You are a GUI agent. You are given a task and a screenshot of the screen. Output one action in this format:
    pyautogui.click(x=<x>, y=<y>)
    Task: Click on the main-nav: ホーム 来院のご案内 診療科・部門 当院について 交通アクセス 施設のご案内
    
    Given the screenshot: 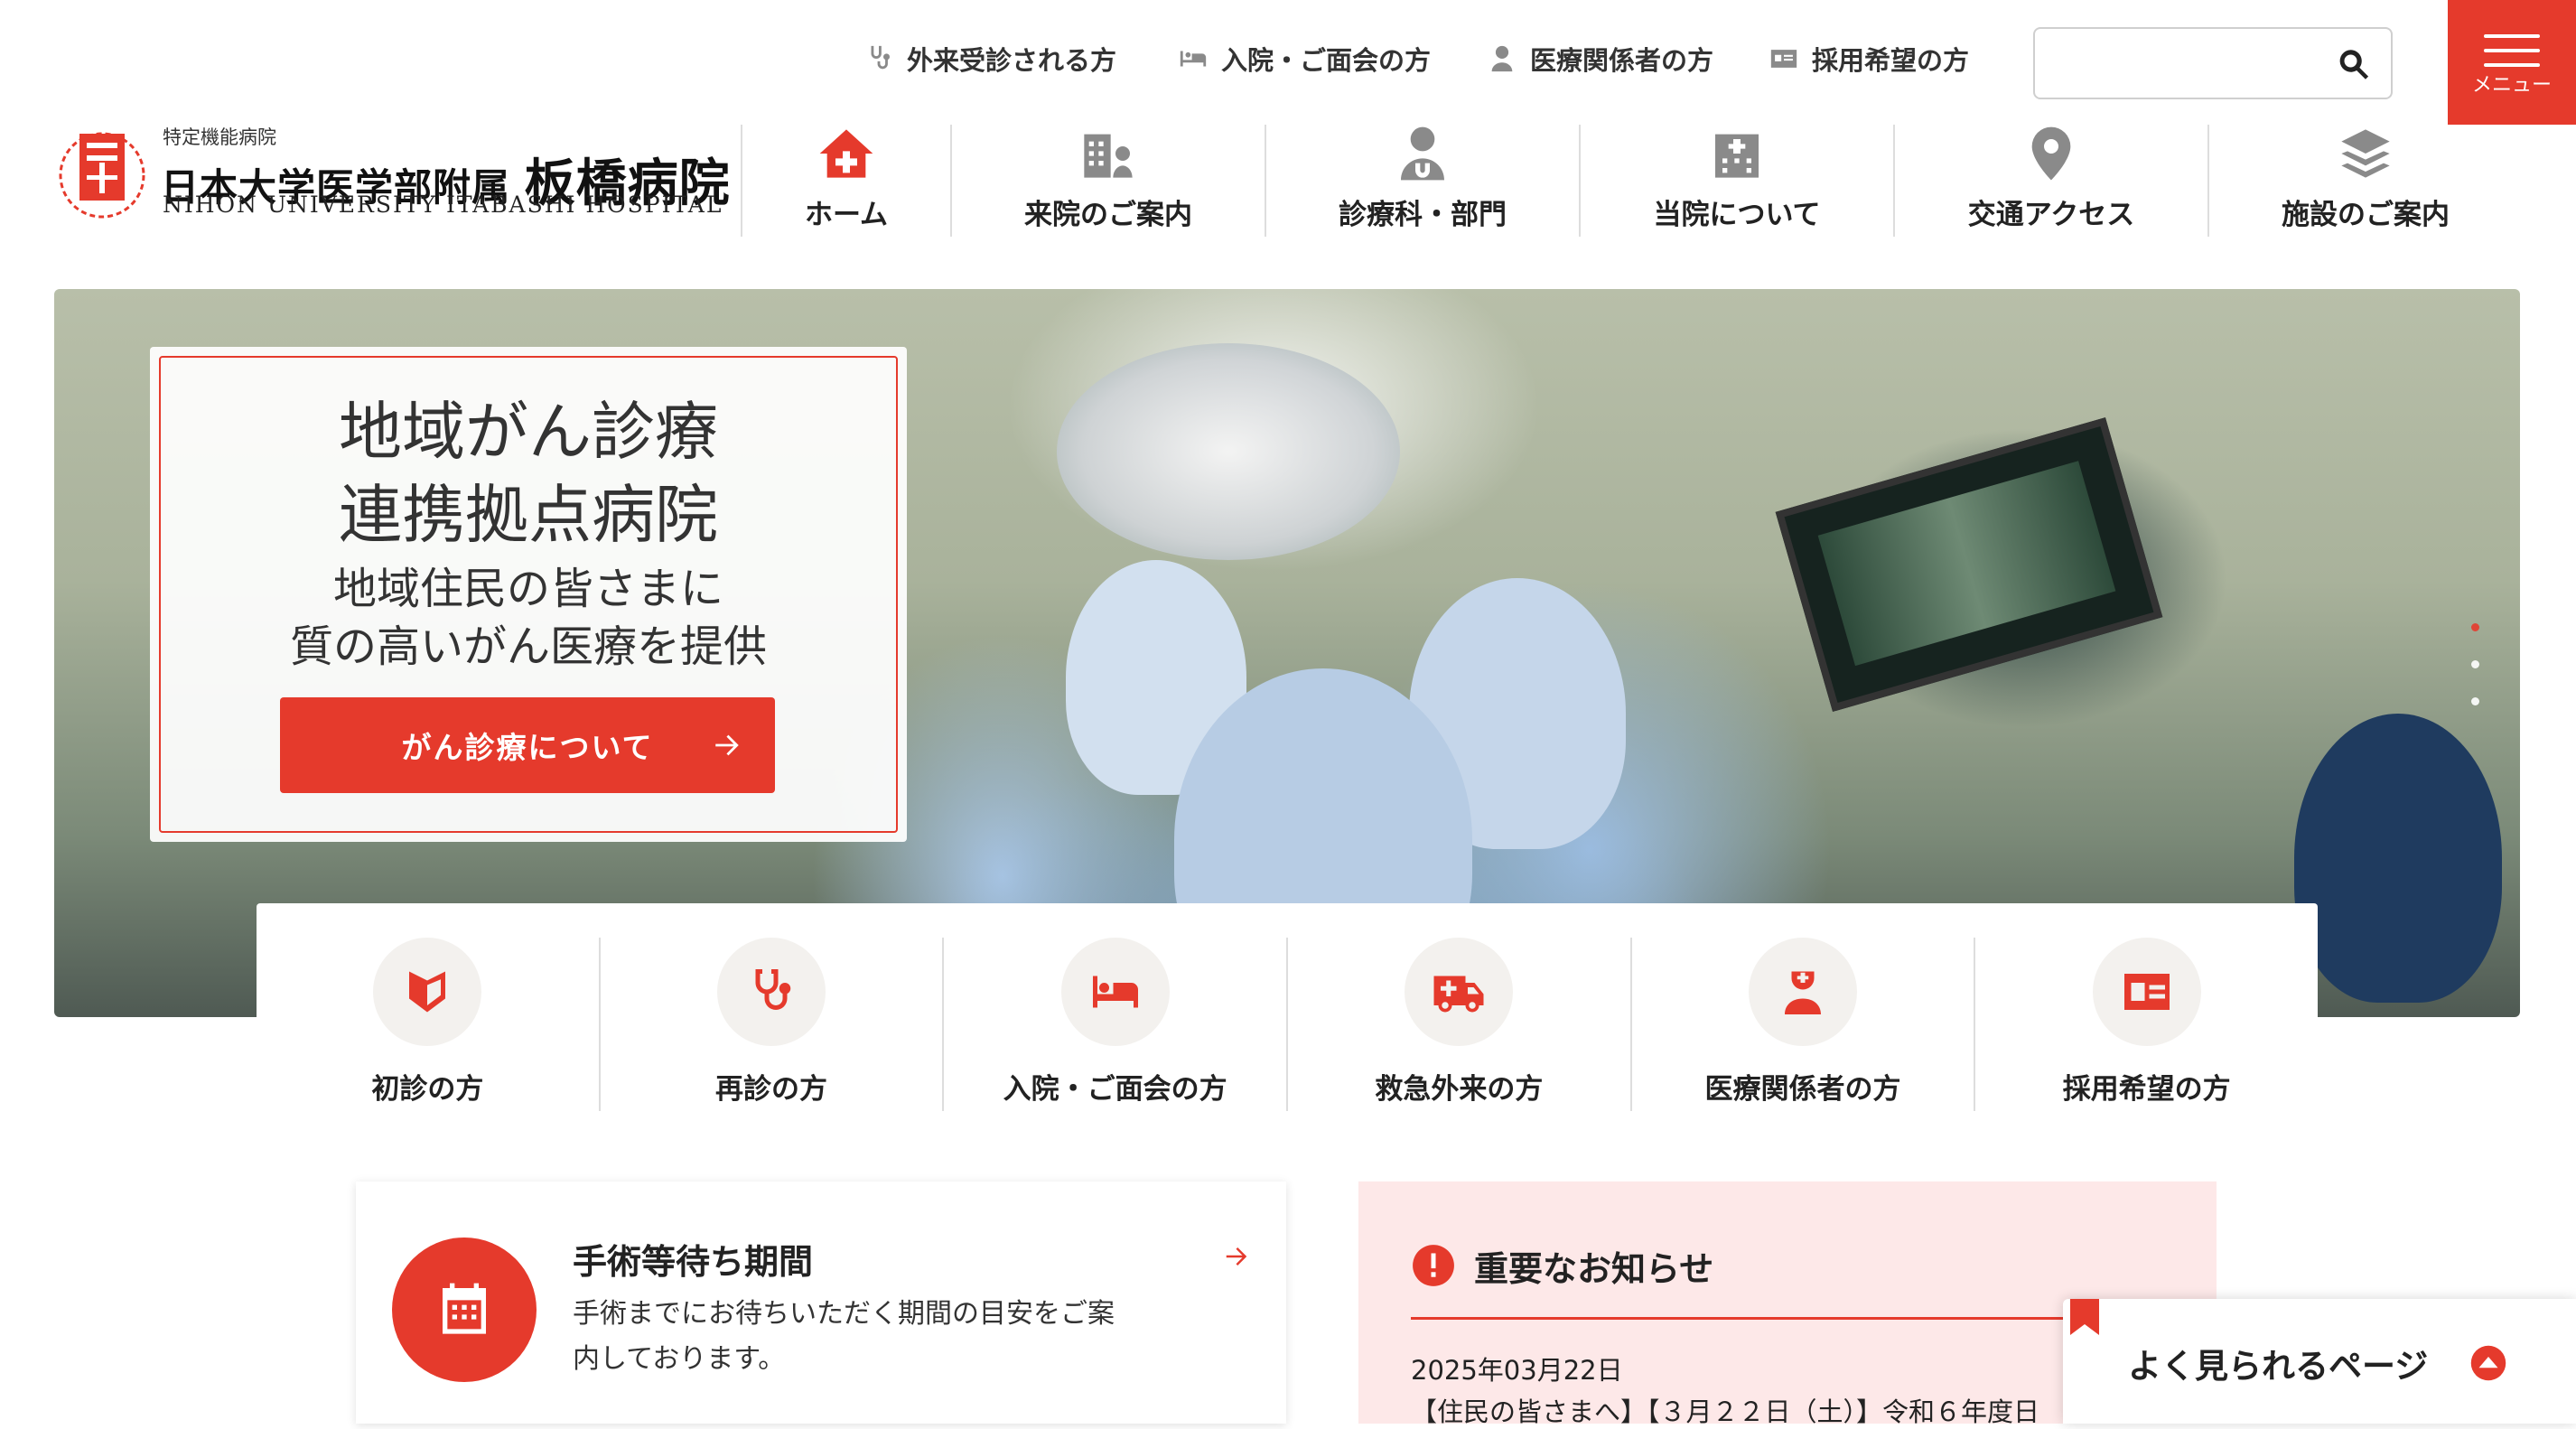 What is the action you would take?
    pyautogui.click(x=1631, y=181)
    